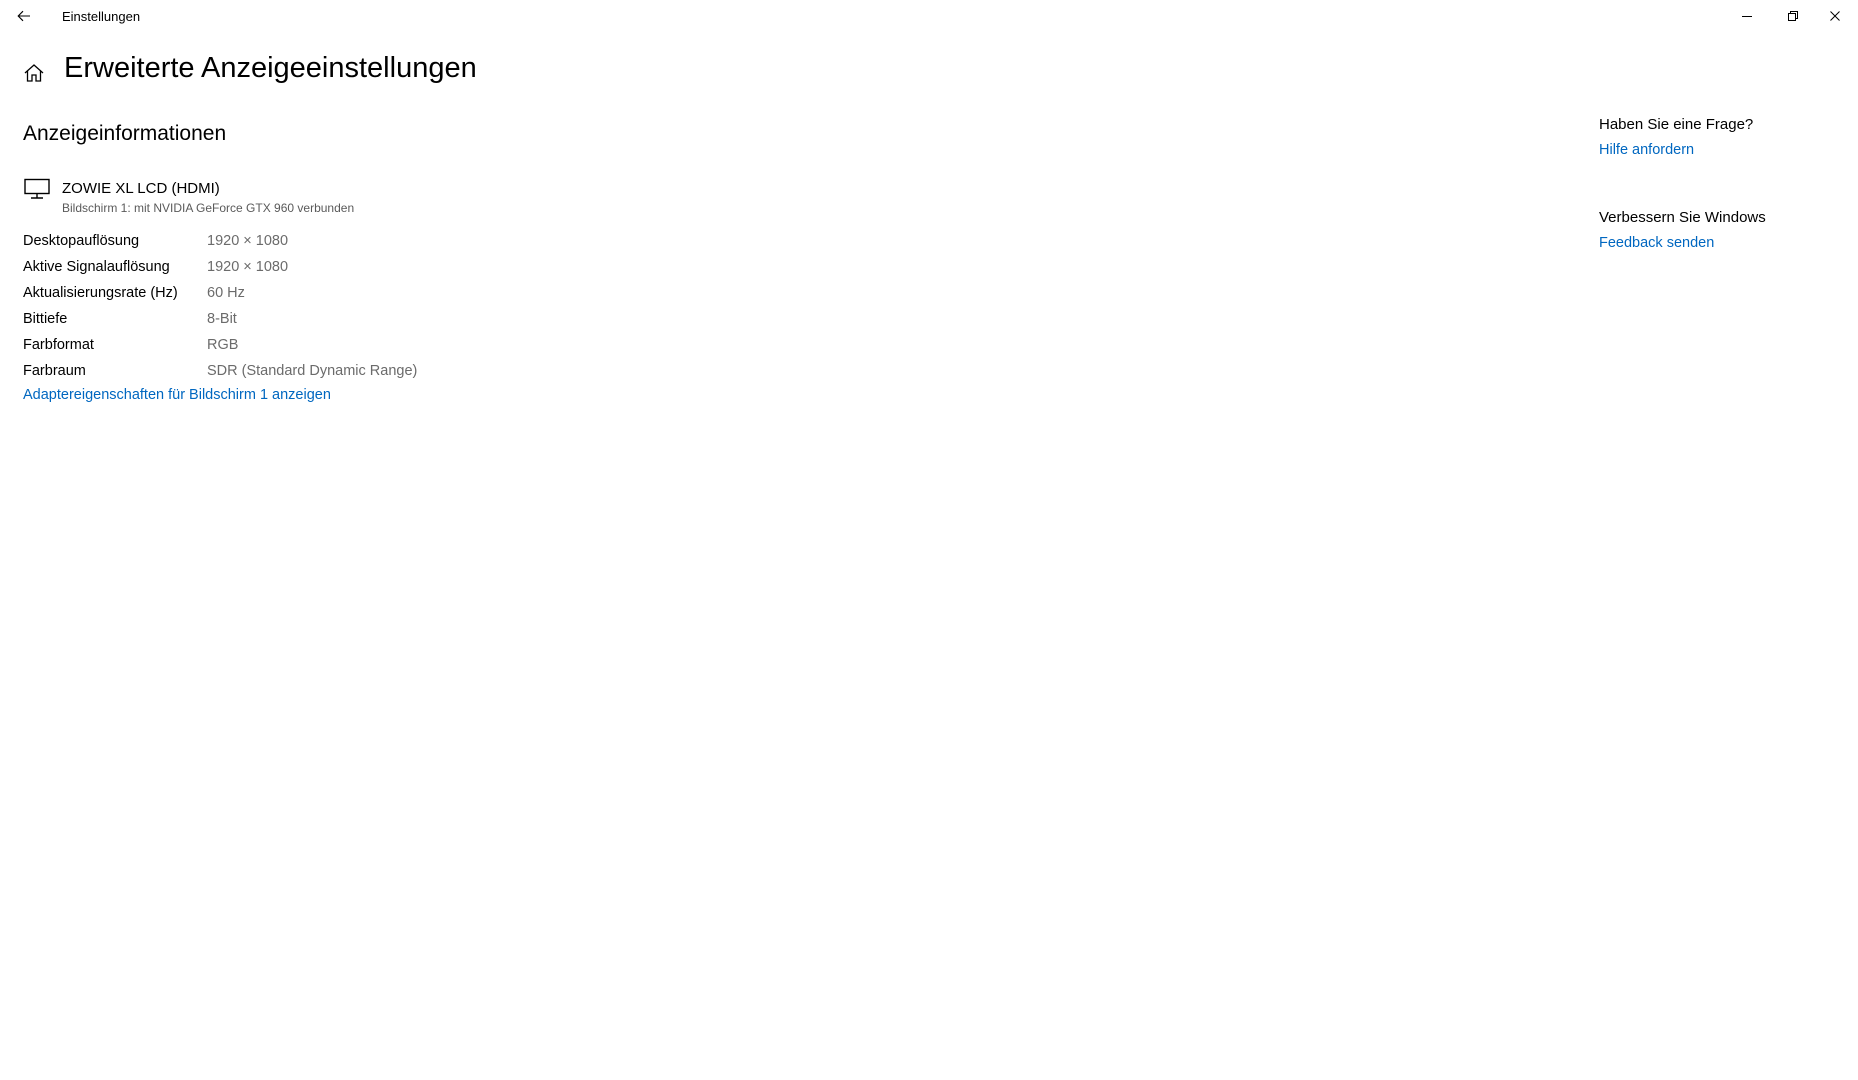  I want to click on minimize-icon, so click(1747, 16).